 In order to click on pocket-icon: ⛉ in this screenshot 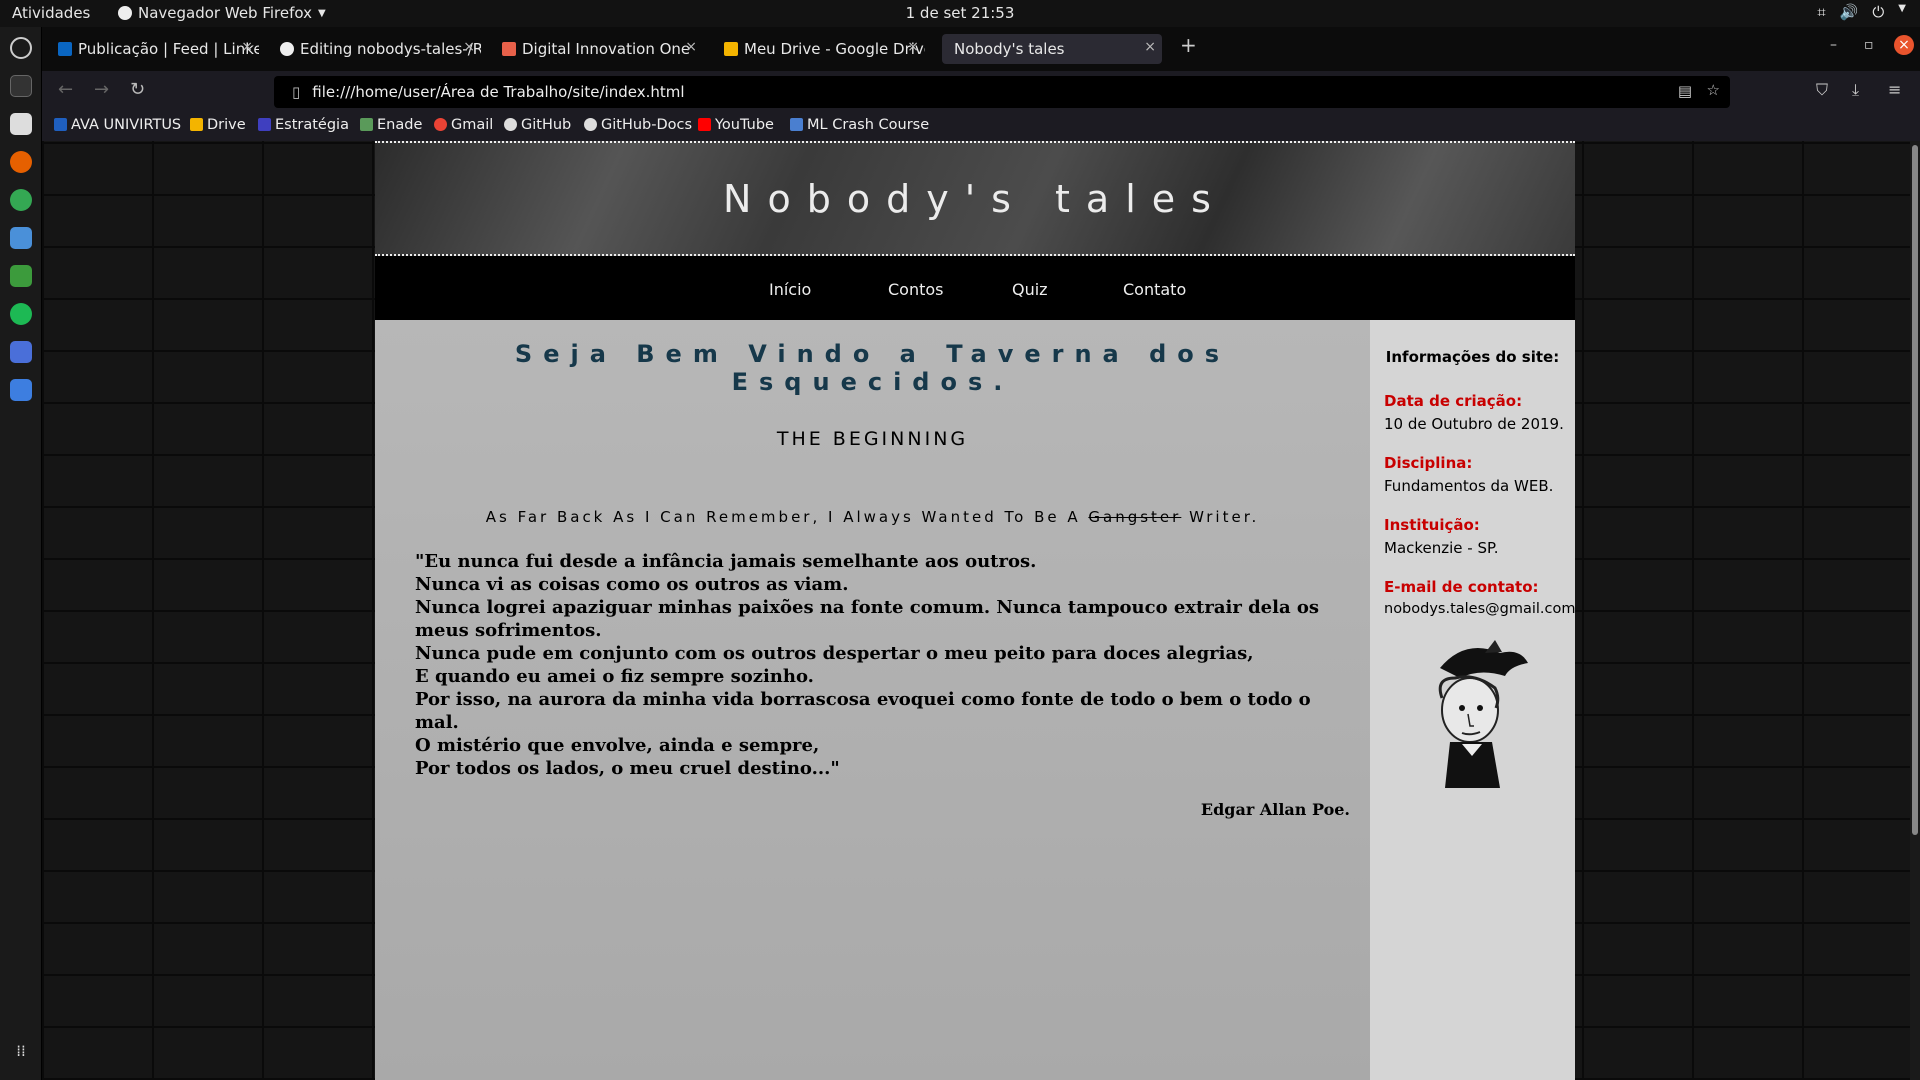, I will do `click(1822, 90)`.